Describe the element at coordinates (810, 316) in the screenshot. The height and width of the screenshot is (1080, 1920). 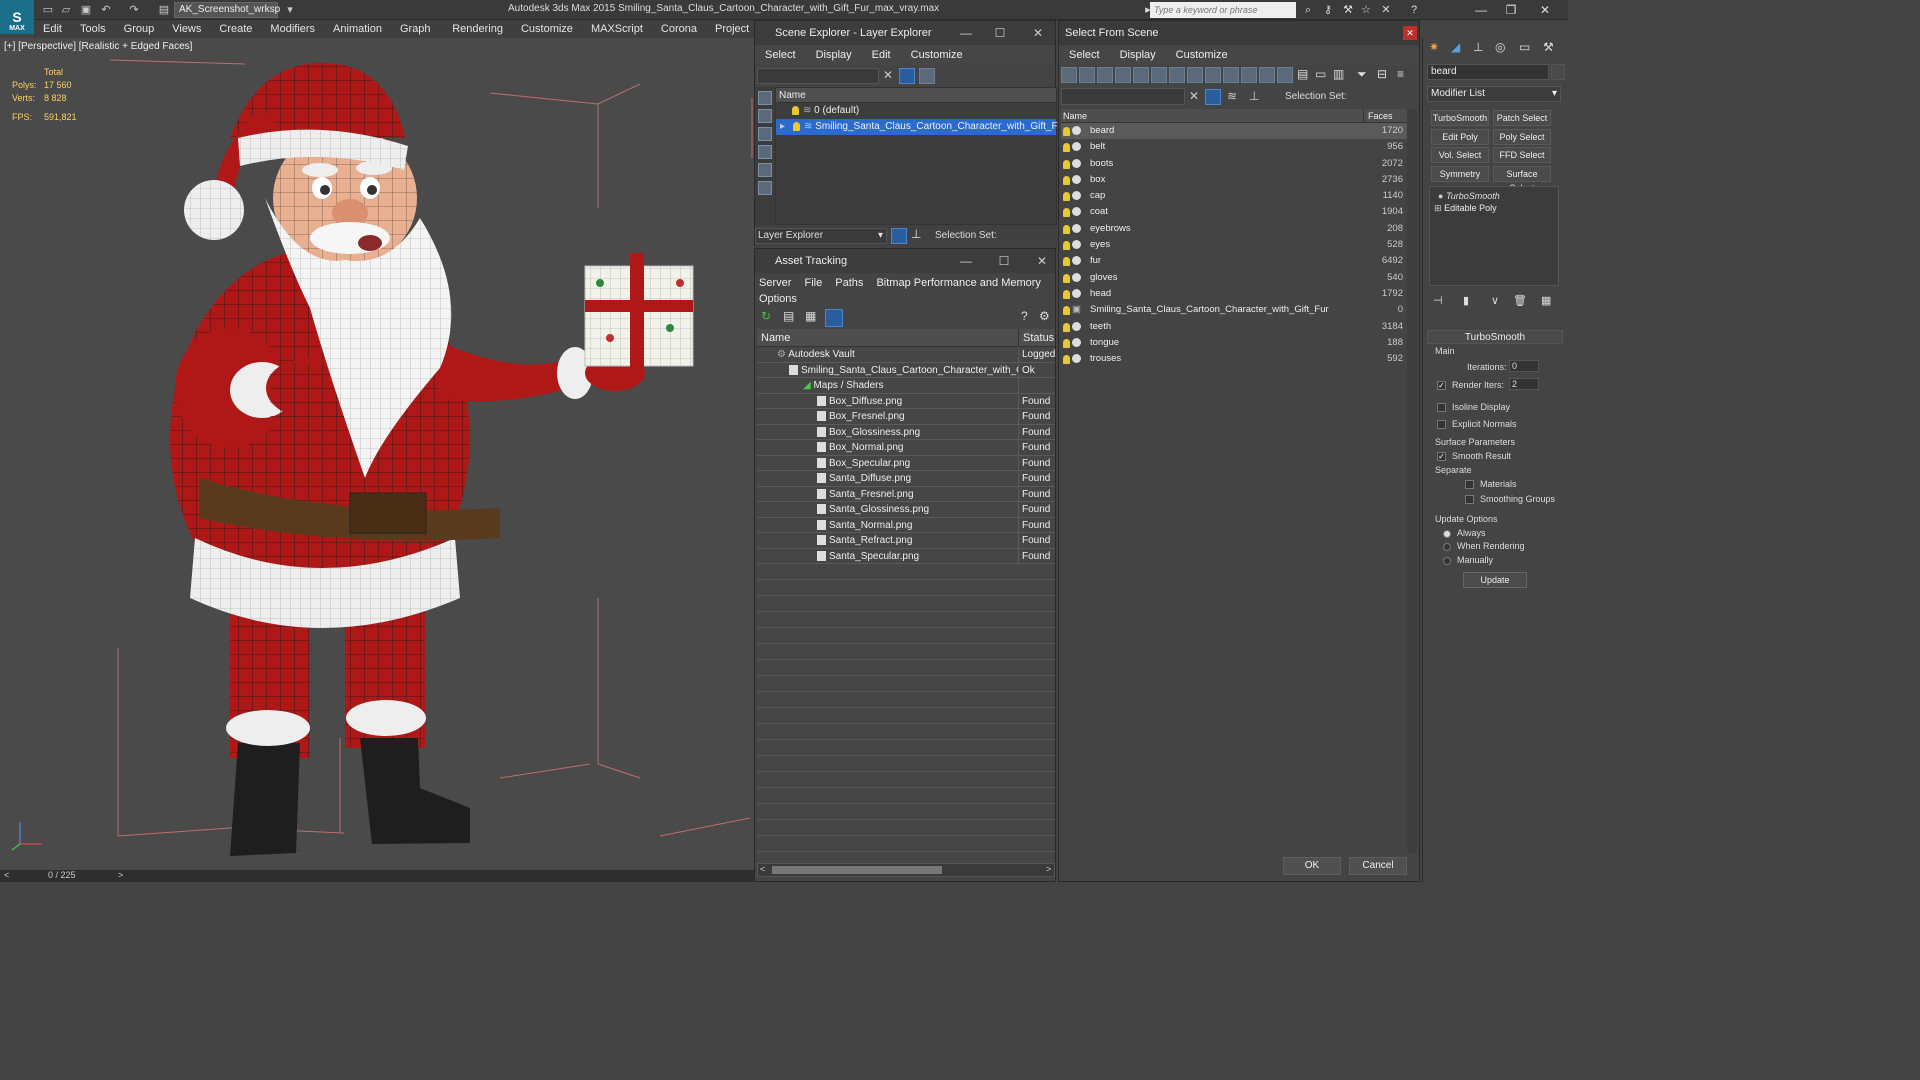
I see `at-thumbnail-icon: ▦` at that location.